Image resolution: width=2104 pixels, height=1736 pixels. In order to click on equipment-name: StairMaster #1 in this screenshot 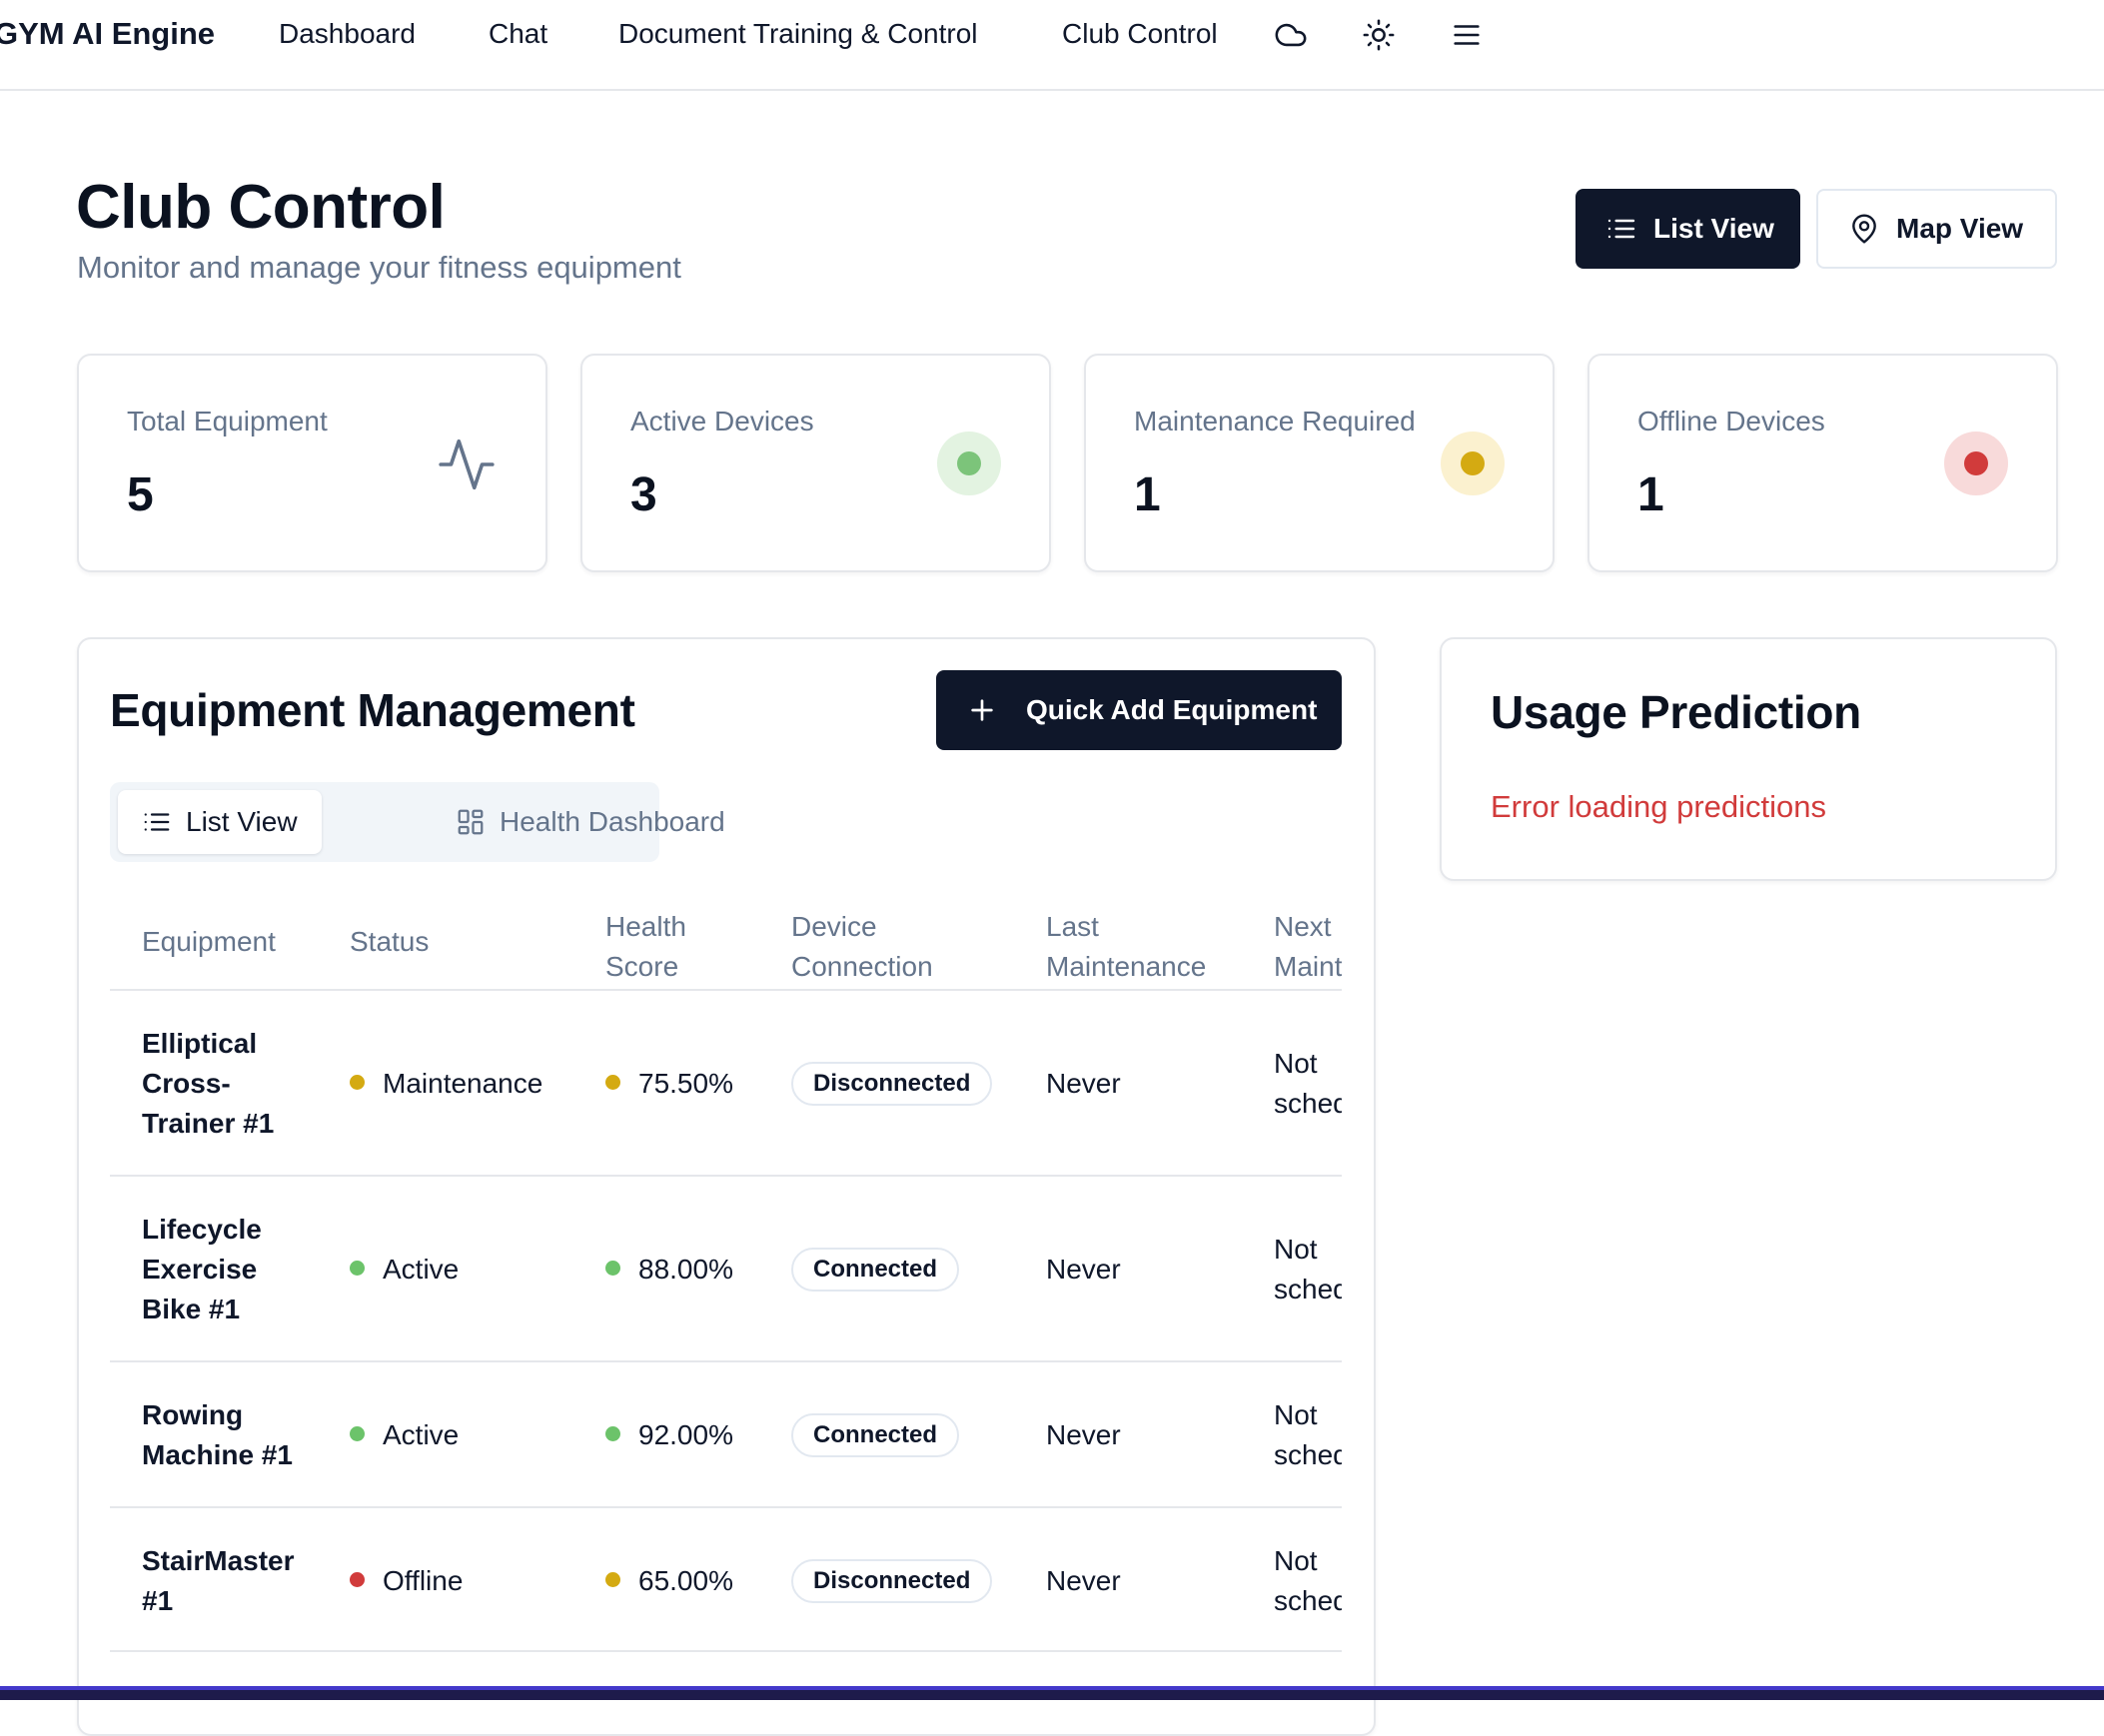, I will do `click(218, 1580)`.